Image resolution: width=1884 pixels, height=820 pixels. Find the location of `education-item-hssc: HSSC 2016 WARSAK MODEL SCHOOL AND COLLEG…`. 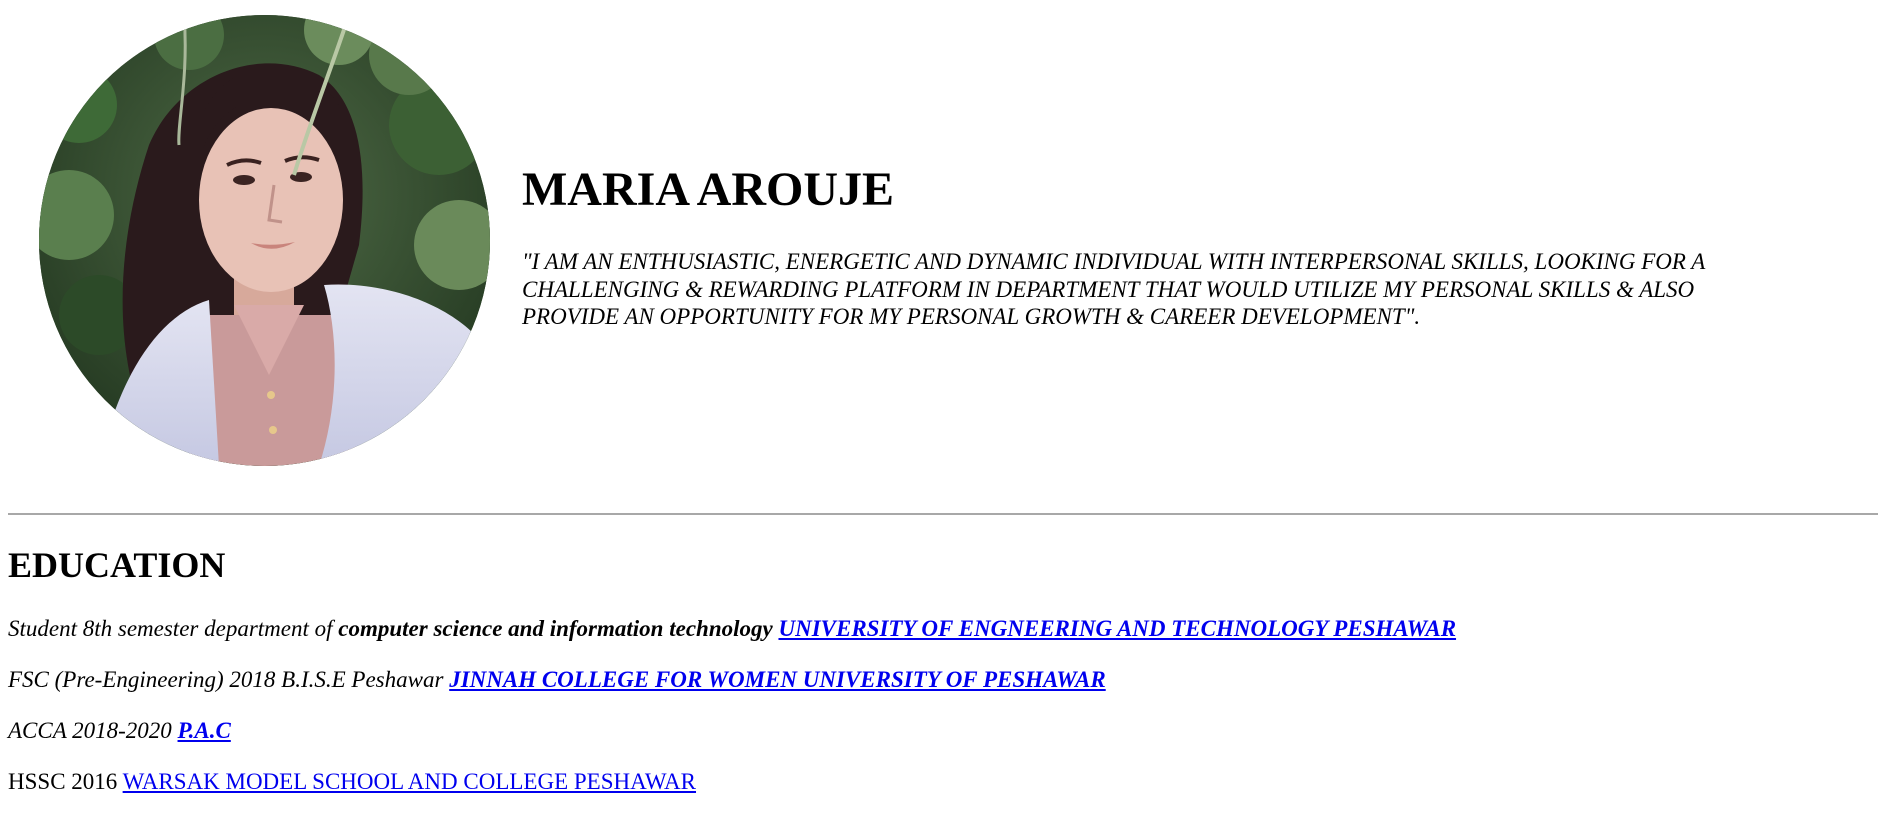

education-item-hssc: HSSC 2016 WARSAK MODEL SCHOOL AND COLLEG… is located at coordinates (352, 782).